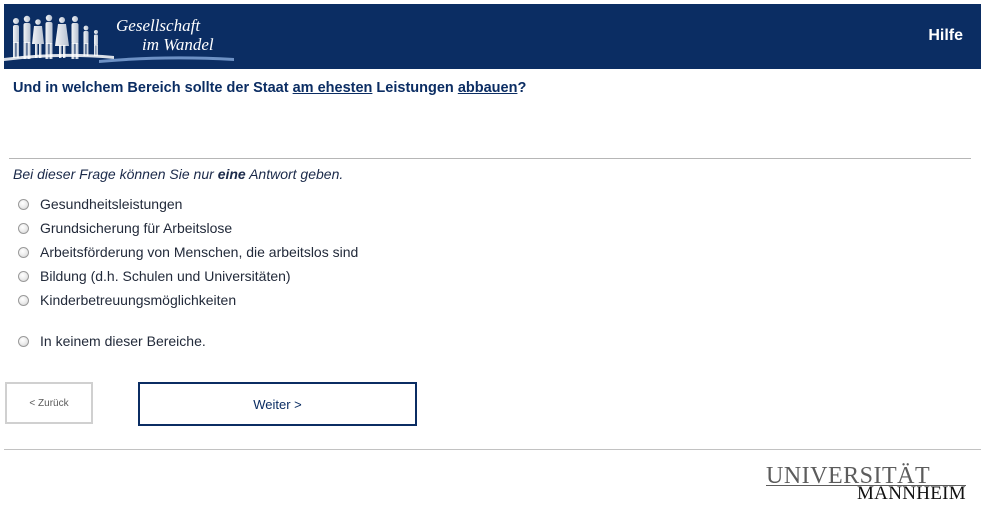 Image resolution: width=981 pixels, height=528 pixels. What do you see at coordinates (123, 341) in the screenshot?
I see `answer-option-label: In keinem dieser Bereiche.` at bounding box center [123, 341].